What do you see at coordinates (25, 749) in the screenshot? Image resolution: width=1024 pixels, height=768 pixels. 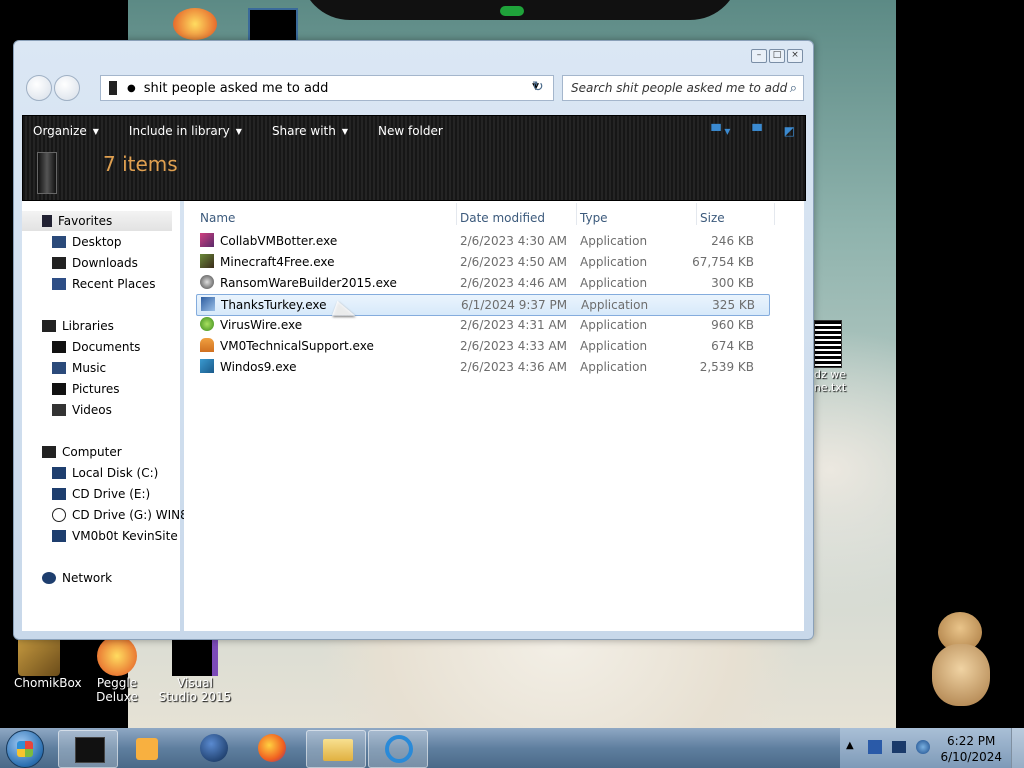 I see `start-button` at bounding box center [25, 749].